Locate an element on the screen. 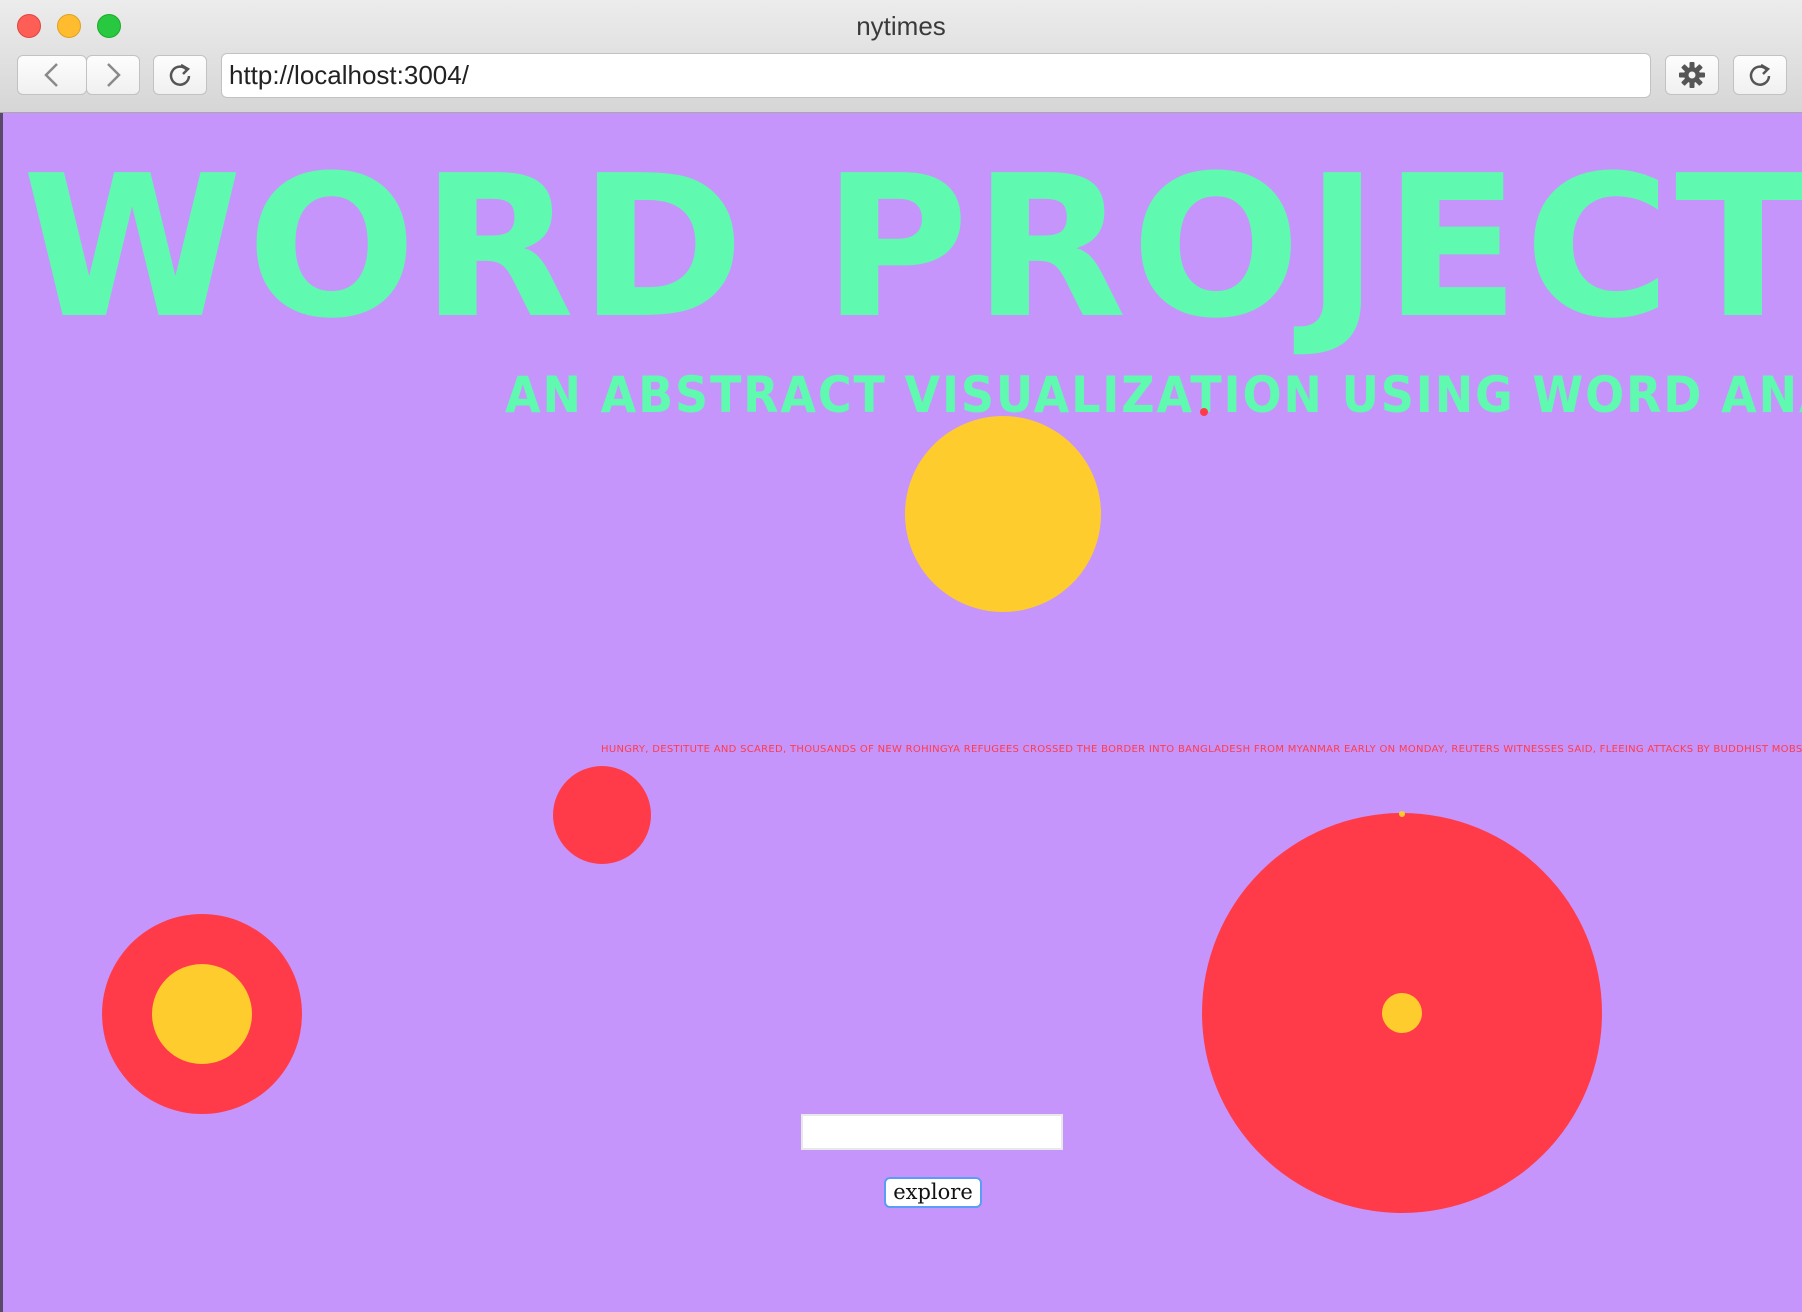  browser-toolbar: nytimes http://localhost:3004/ is located at coordinates (901, 56).